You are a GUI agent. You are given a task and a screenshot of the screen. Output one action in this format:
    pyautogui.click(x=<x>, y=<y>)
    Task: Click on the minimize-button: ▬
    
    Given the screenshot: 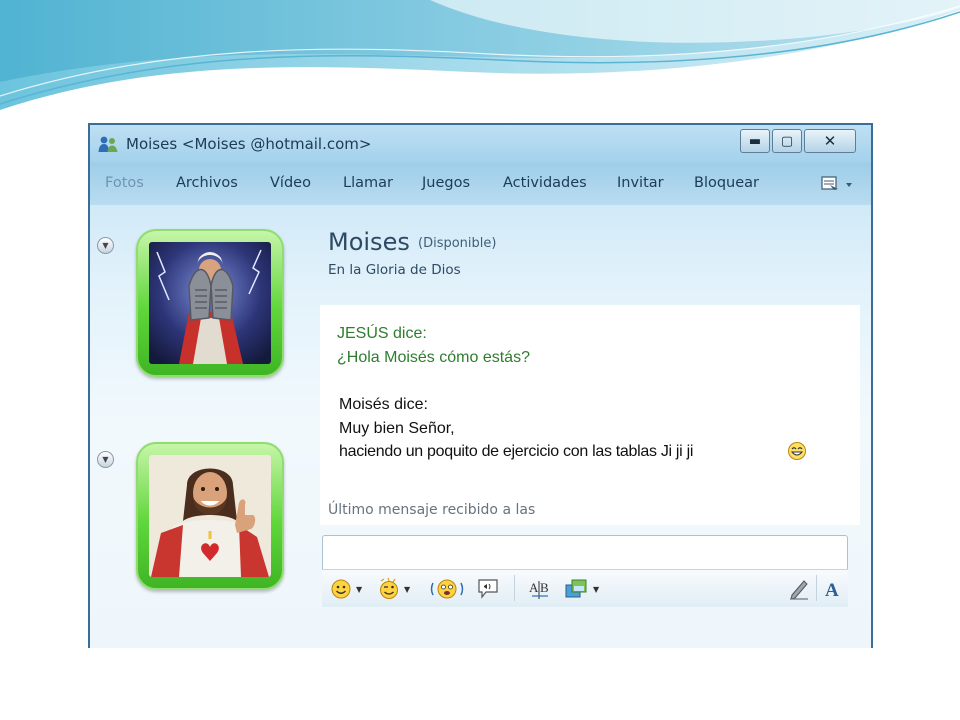 What is the action you would take?
    pyautogui.click(x=755, y=141)
    